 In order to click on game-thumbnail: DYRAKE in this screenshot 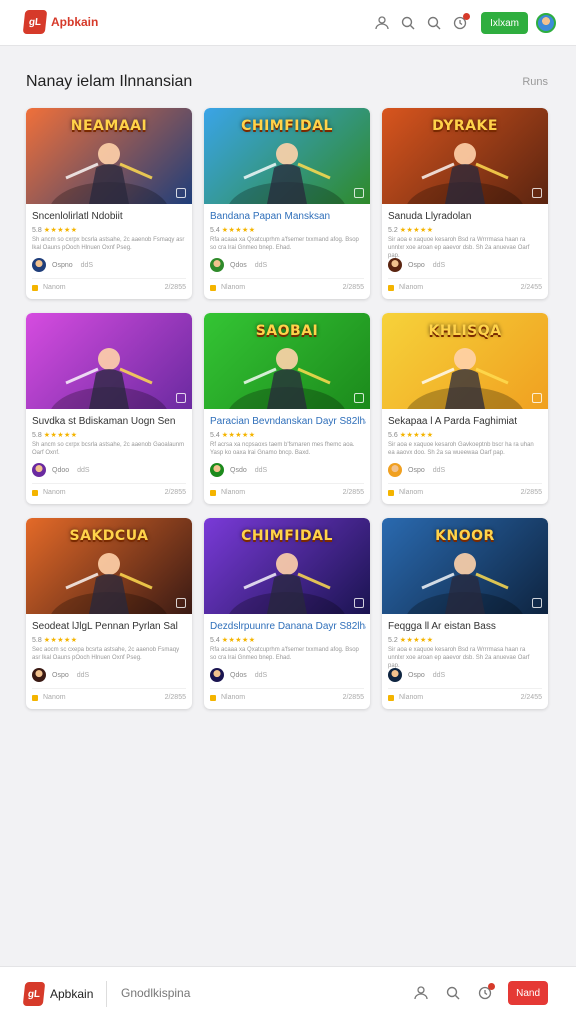, I will do `click(465, 156)`.